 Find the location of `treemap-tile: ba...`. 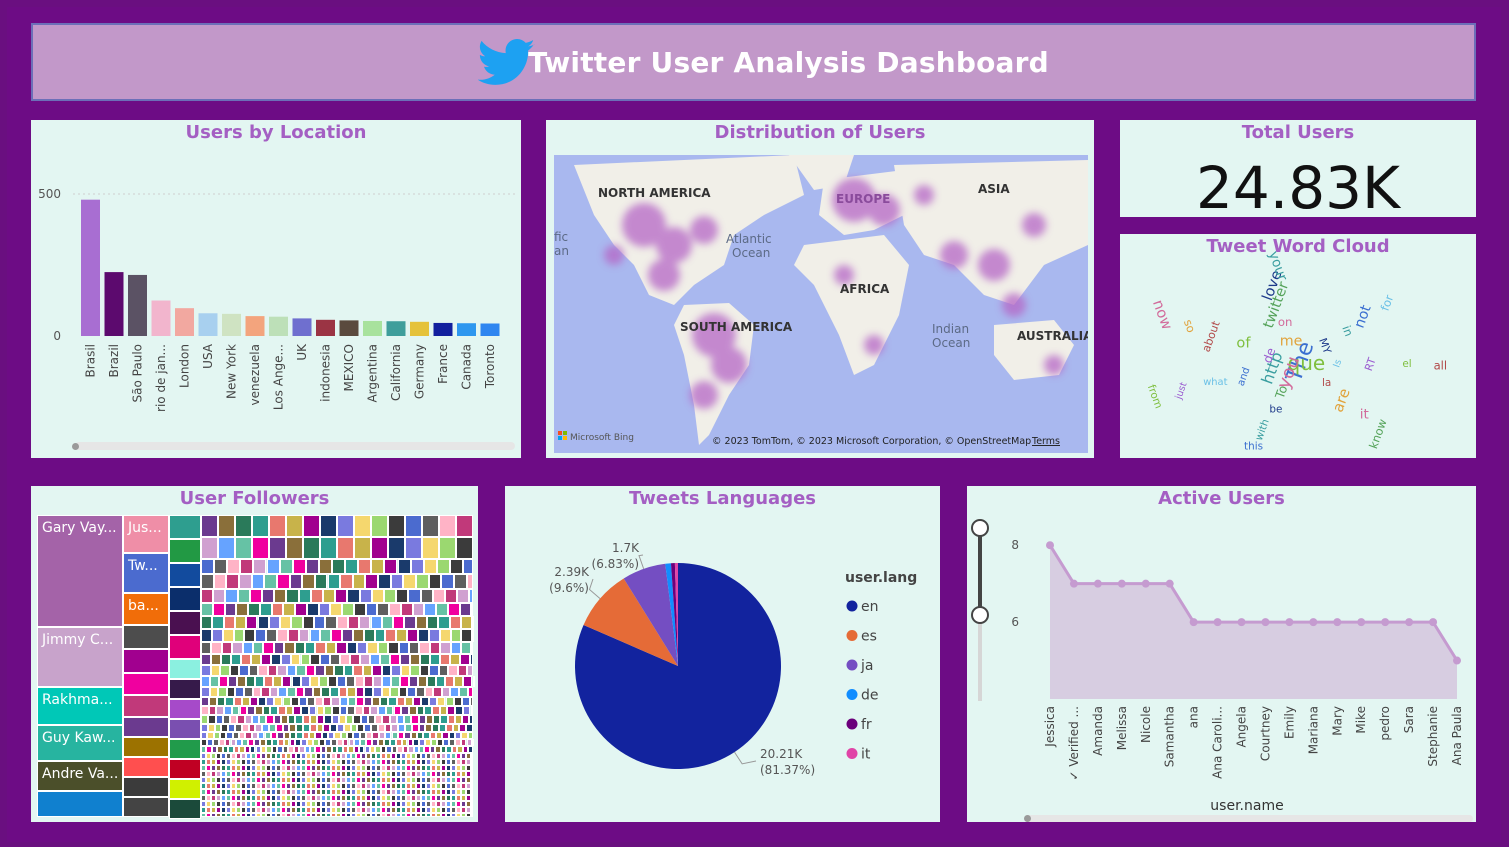

treemap-tile: ba... is located at coordinates (146, 609).